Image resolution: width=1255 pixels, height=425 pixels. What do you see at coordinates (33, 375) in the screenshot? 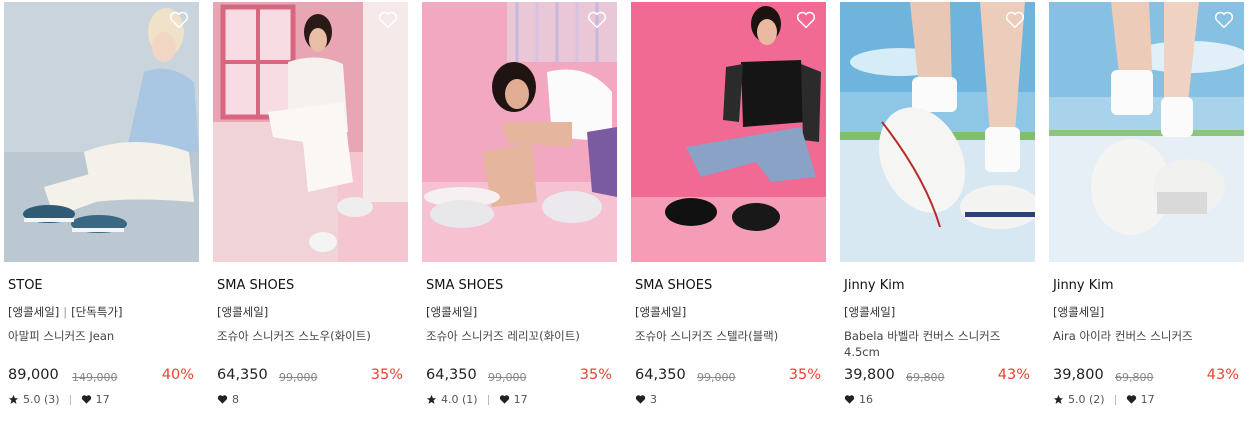
I see `sale-price: 89,000` at bounding box center [33, 375].